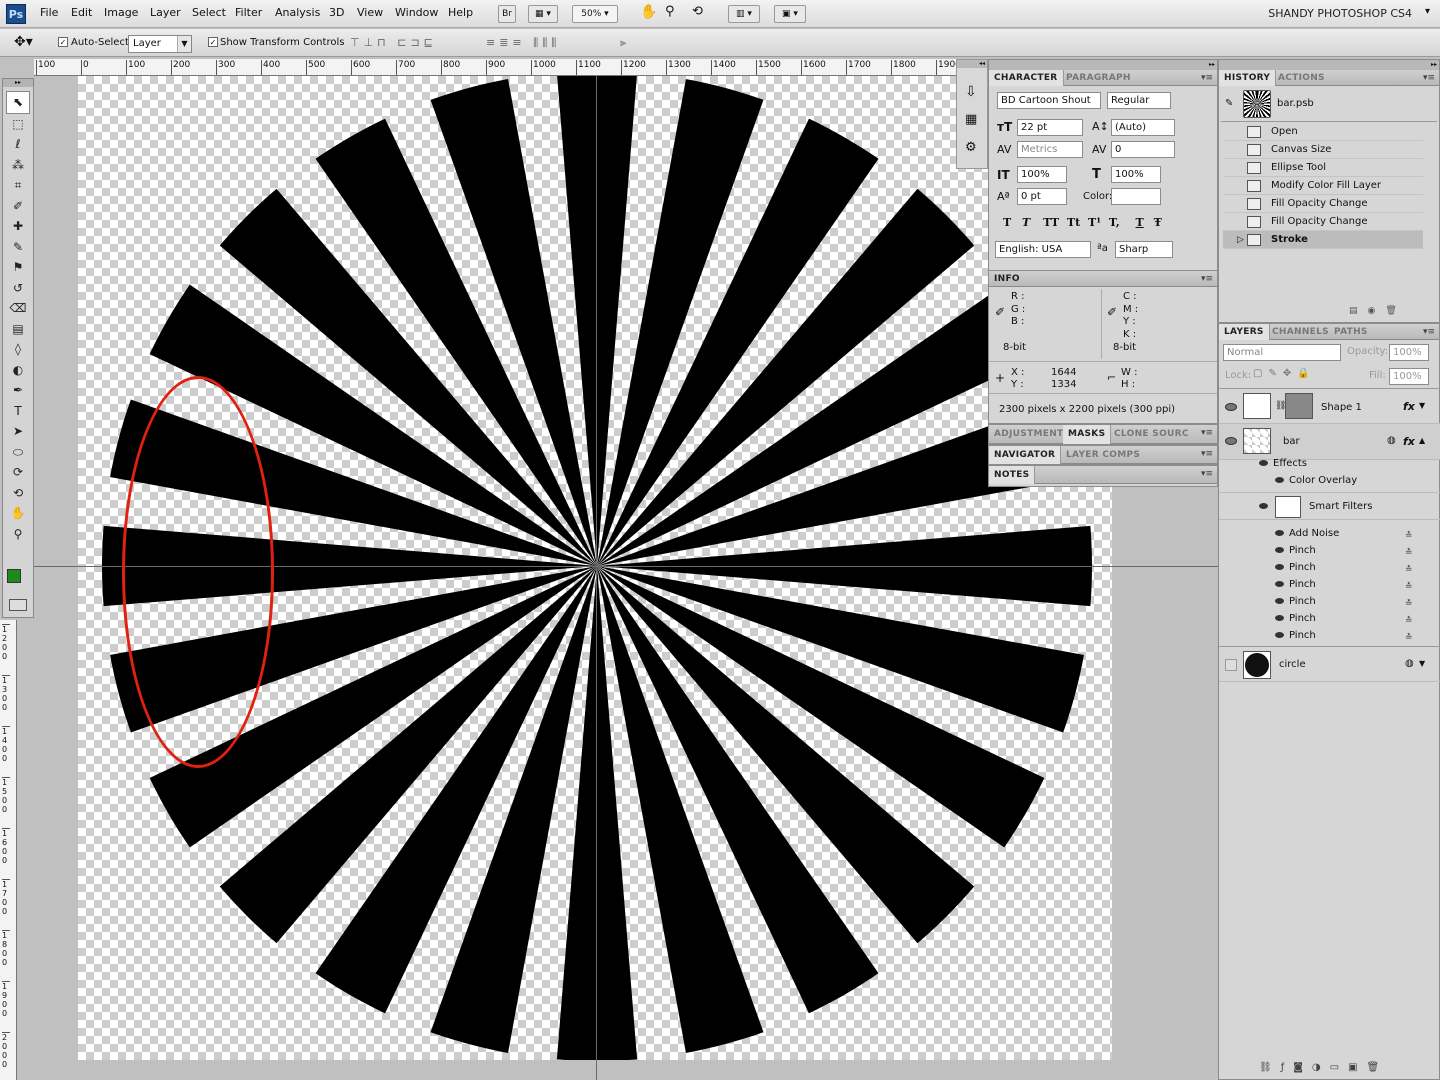 This screenshot has width=1440, height=1080. Describe the element at coordinates (18, 431) in the screenshot. I see `path-select-icon: ➤` at that location.